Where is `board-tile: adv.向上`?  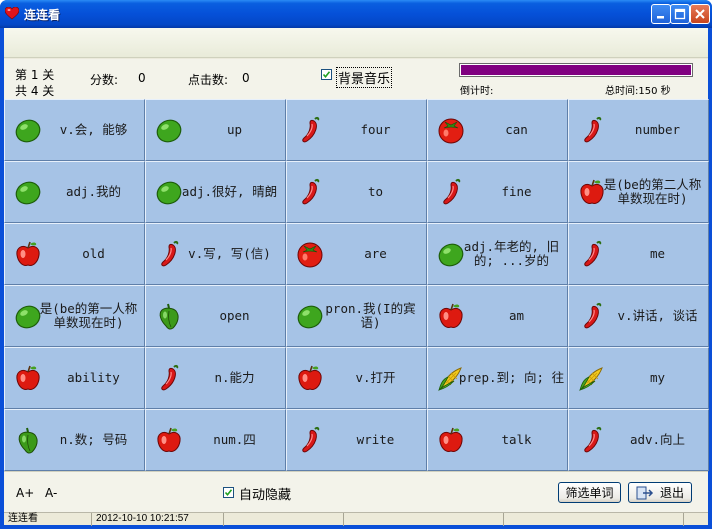 board-tile: adv.向上 is located at coordinates (638, 440).